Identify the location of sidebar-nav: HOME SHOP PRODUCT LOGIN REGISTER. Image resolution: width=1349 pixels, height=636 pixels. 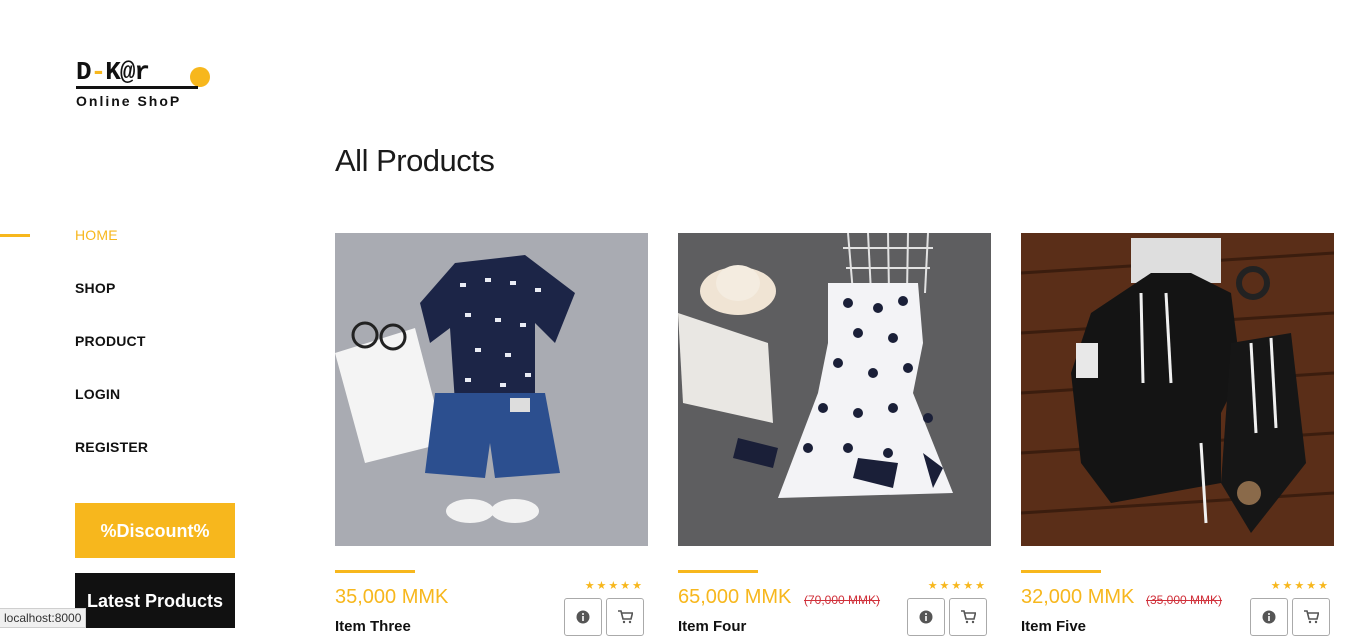
(111, 358).